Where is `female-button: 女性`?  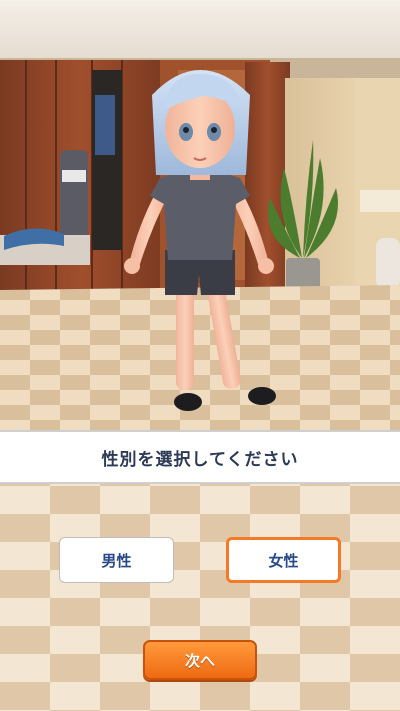
female-button: 女性 is located at coordinates (283, 560).